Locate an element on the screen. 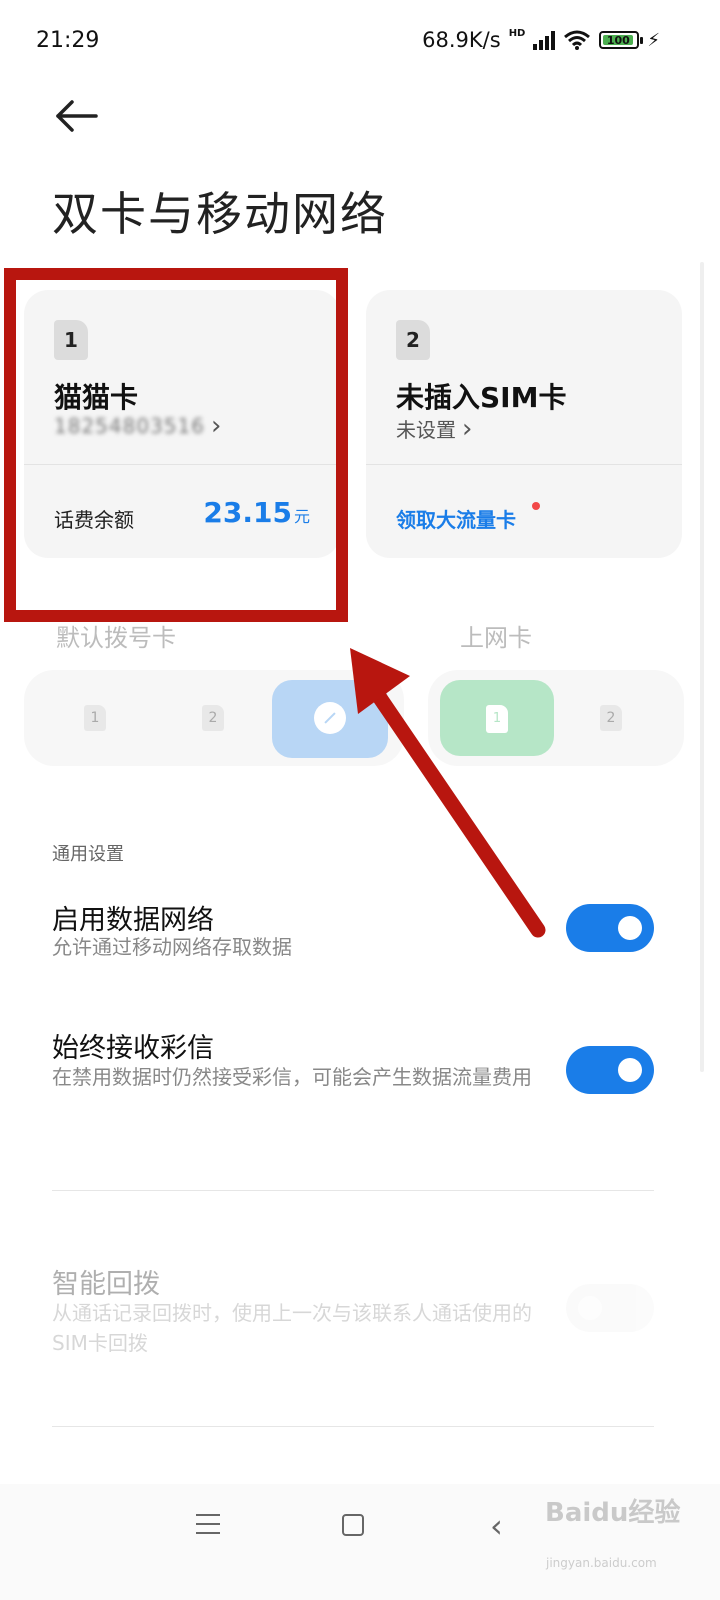 The image size is (720, 1600). sim-card-2: 2 未插入SIM卡 未设置 › 领取大流量卡 is located at coordinates (524, 424).